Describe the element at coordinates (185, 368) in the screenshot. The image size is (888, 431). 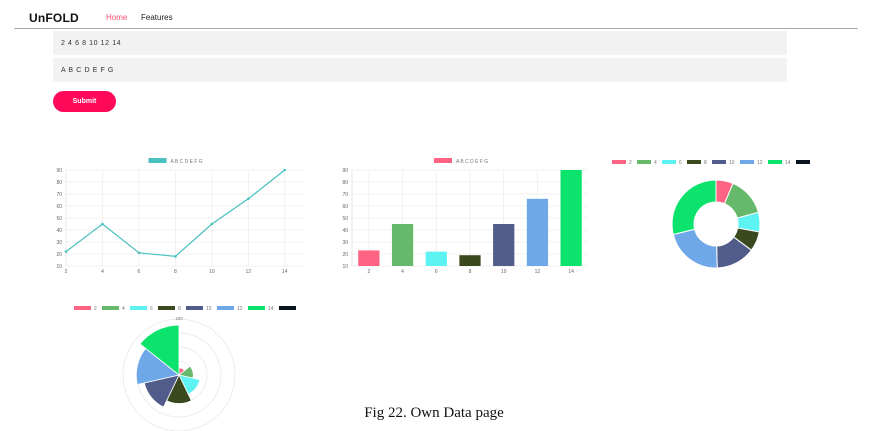
I see `polar-area-chart: 2 4 6 8 10 12 14 100` at that location.